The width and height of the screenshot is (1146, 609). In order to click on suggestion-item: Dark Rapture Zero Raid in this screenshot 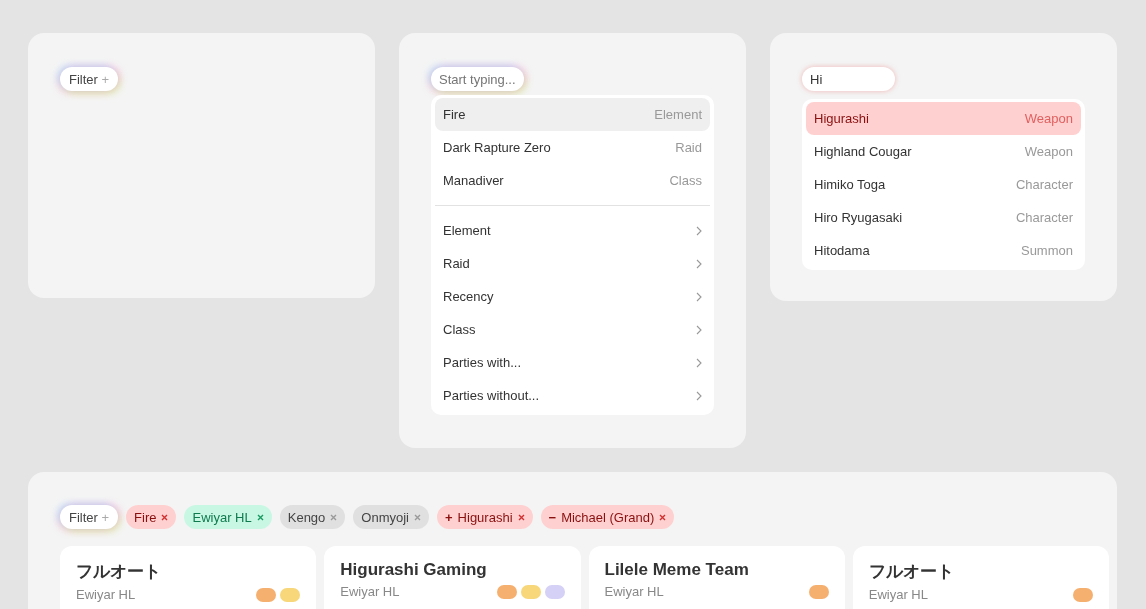, I will do `click(572, 147)`.